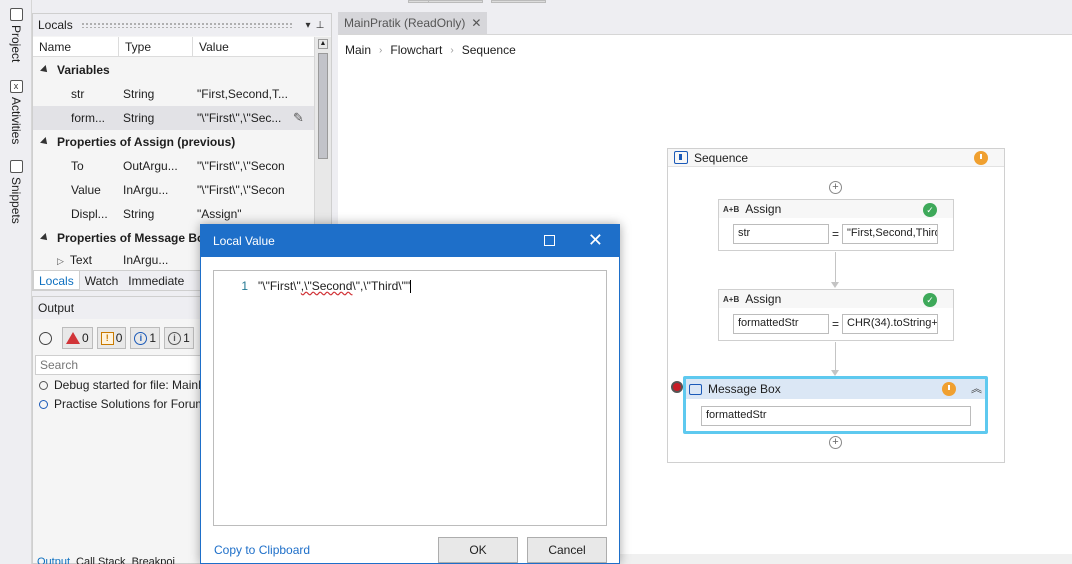  Describe the element at coordinates (83, 70) in the screenshot. I see `group-label: Variables` at that location.